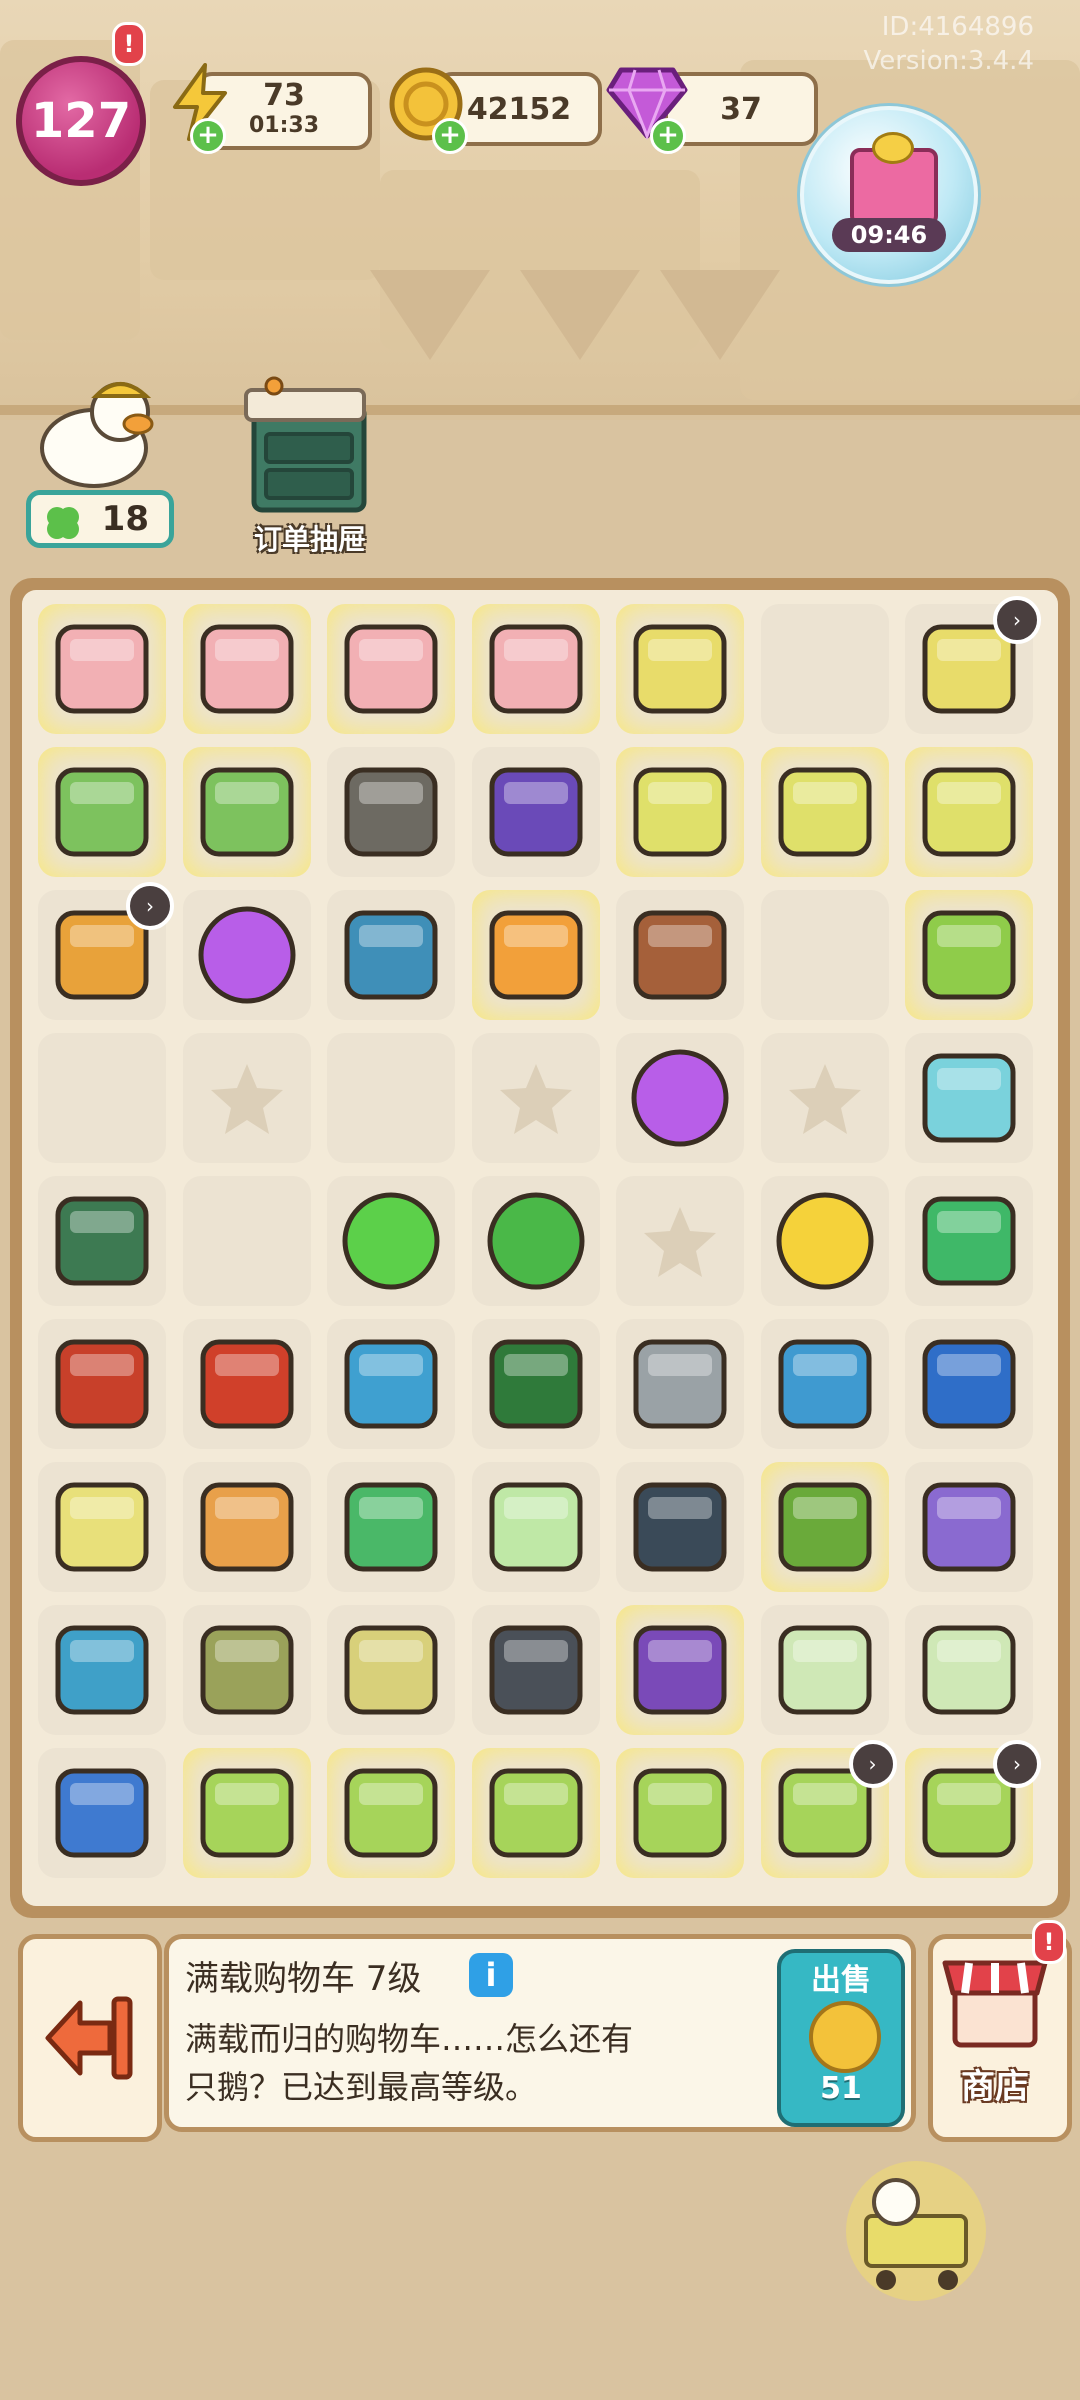 This screenshot has height=2400, width=1080. Describe the element at coordinates (889, 195) in the screenshot. I see `gift-bubble: 09:46` at that location.